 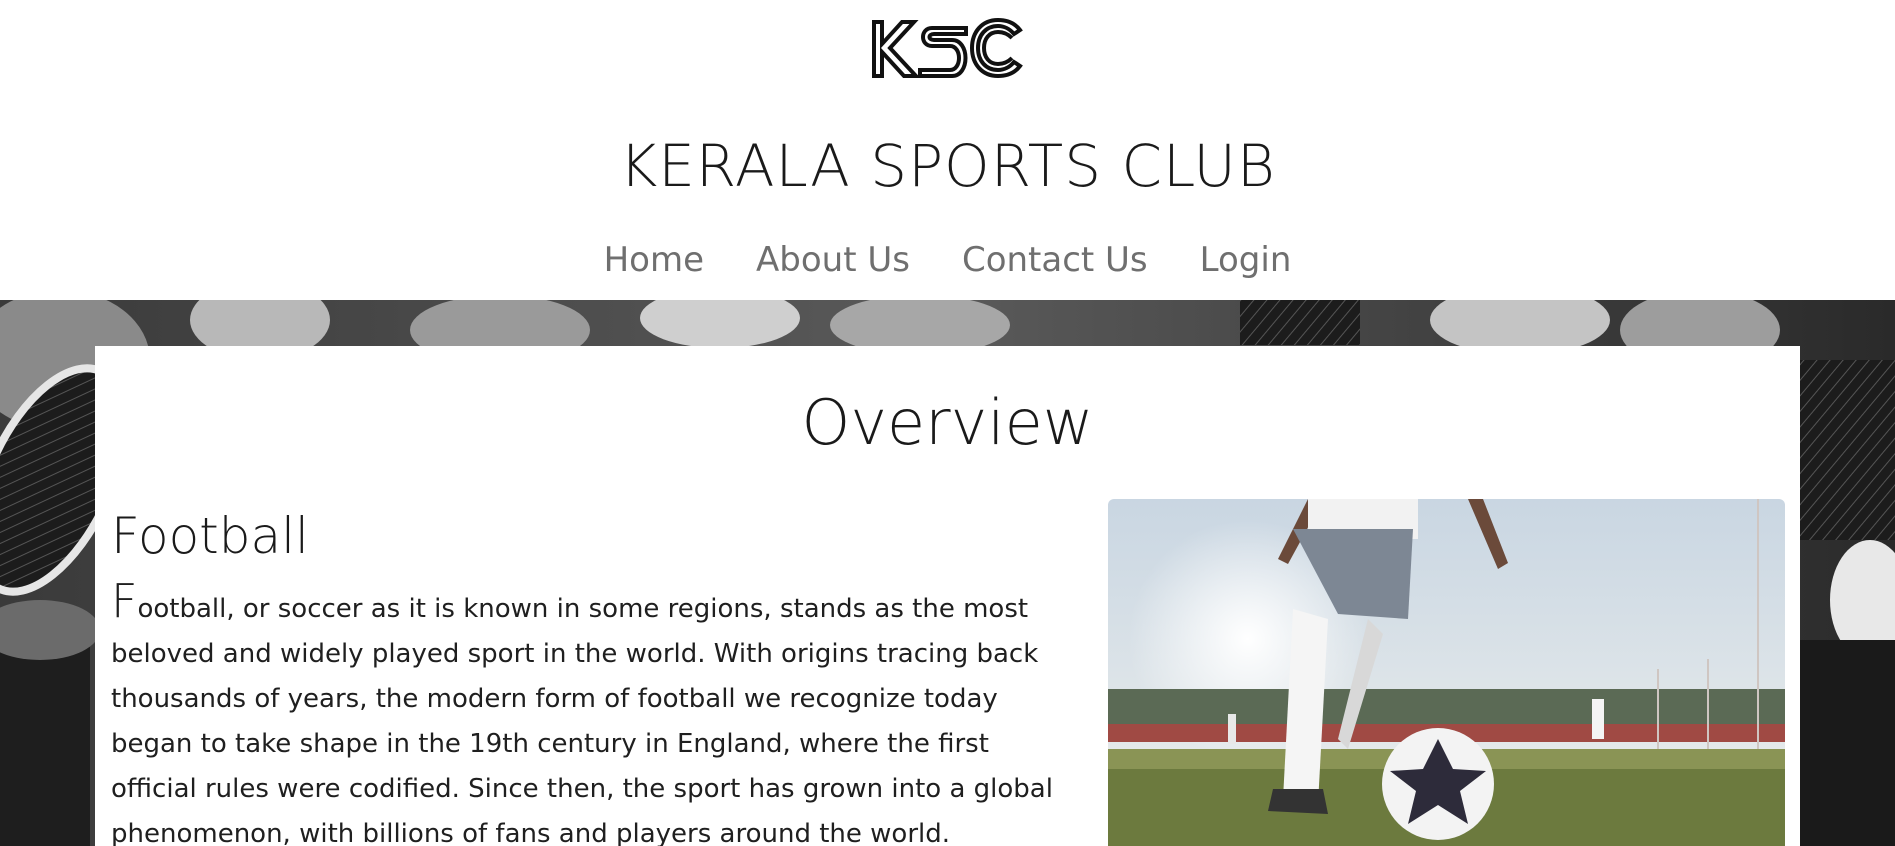 I want to click on logo-mark-icon, so click(x=947, y=48).